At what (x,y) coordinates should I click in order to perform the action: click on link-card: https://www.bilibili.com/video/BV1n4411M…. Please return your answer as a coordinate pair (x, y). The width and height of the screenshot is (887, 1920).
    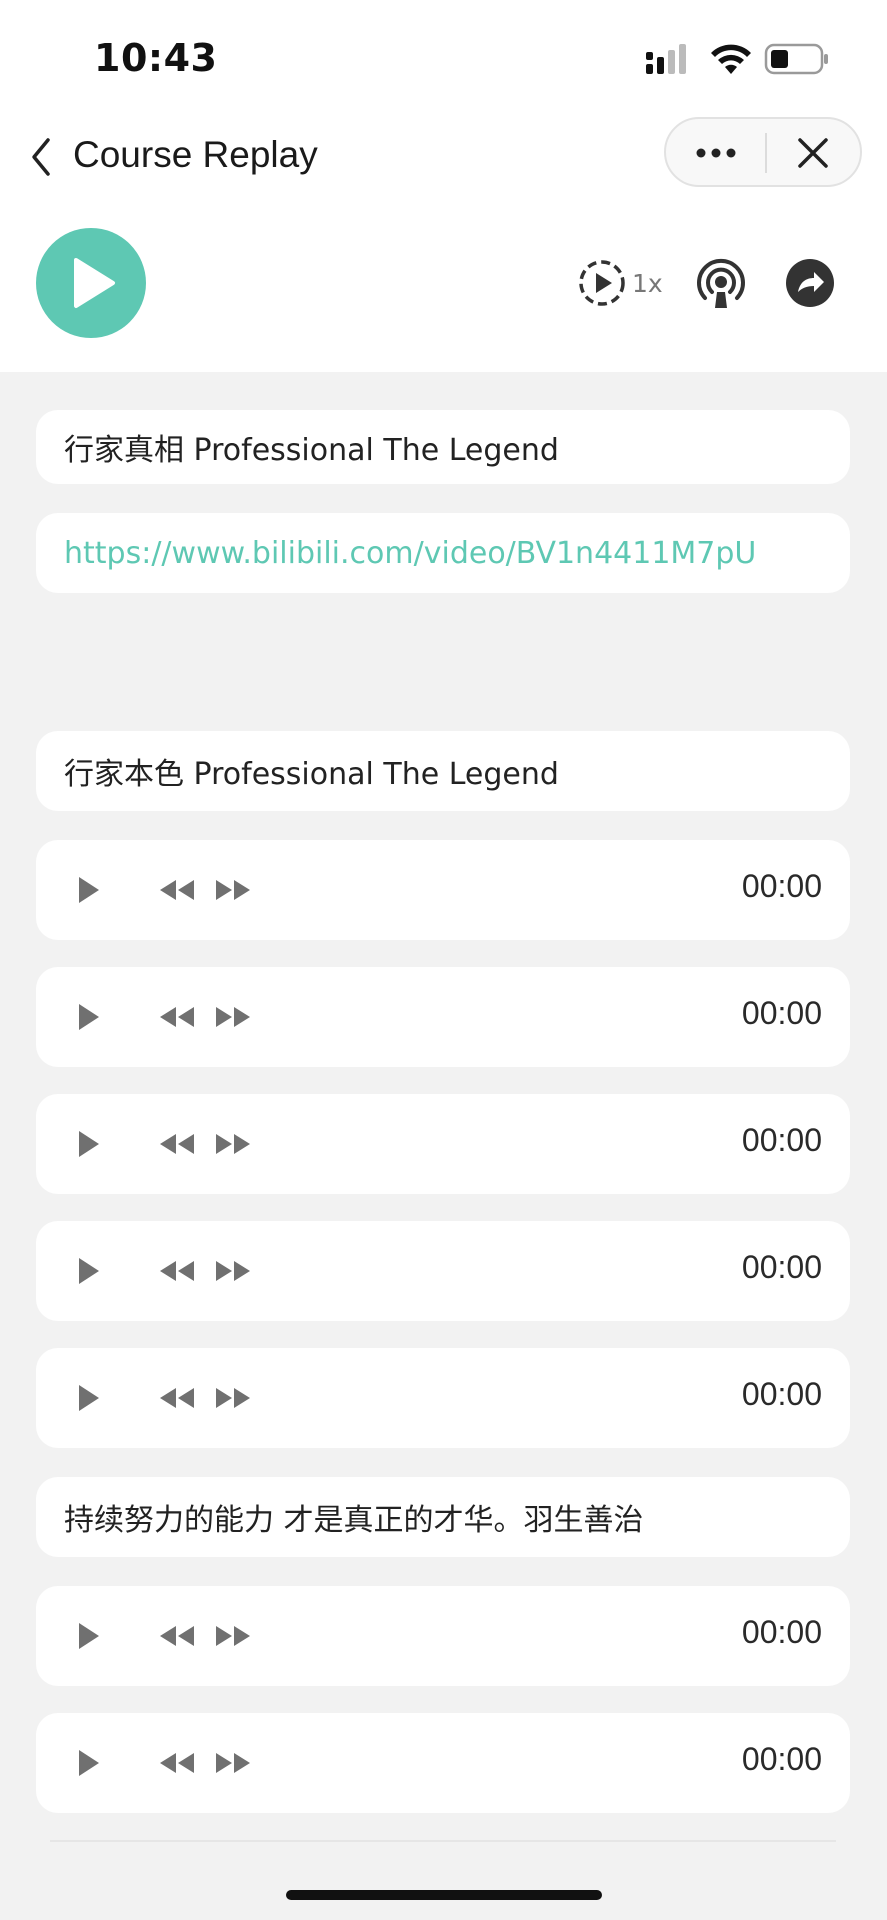
    Looking at the image, I should click on (443, 553).